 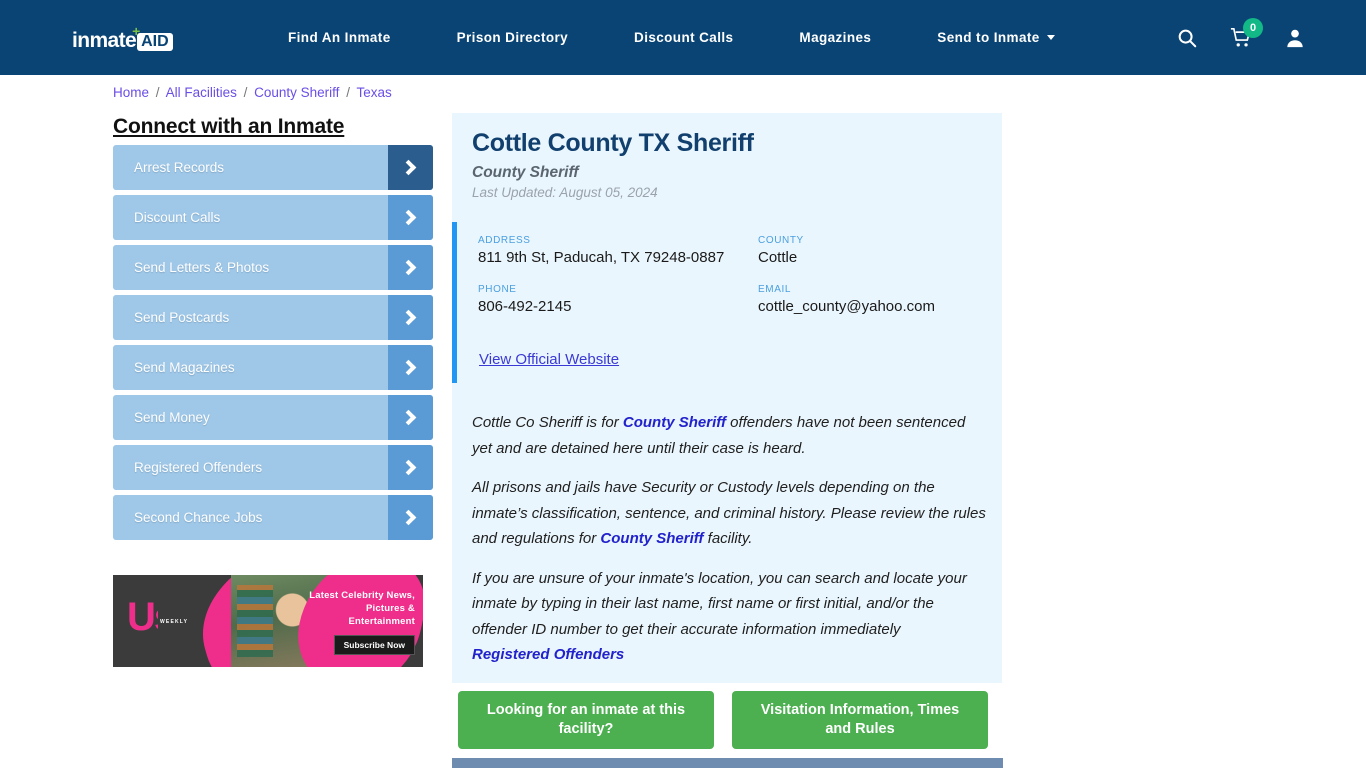 What do you see at coordinates (549, 359) in the screenshot?
I see `view-official-website-link: View Official Website` at bounding box center [549, 359].